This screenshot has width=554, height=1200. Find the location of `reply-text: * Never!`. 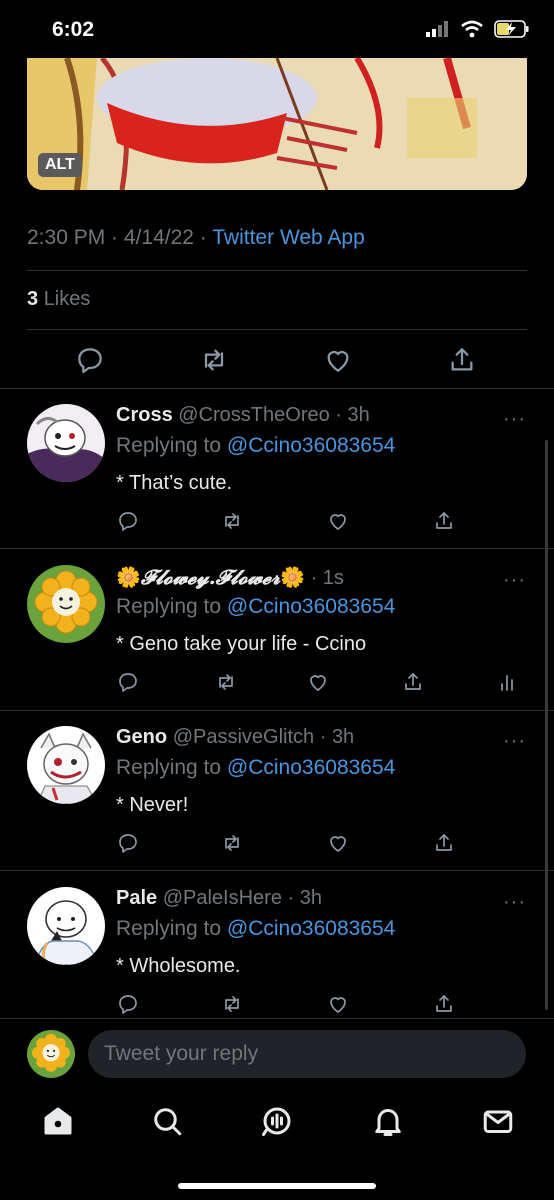

reply-text: * Never! is located at coordinates (152, 805).